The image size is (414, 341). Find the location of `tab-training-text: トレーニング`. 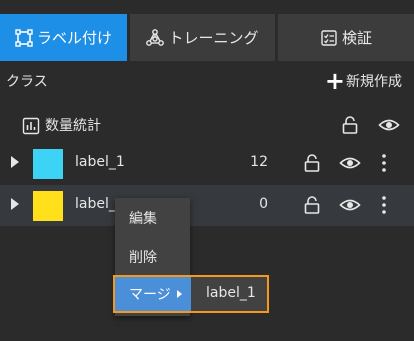

tab-training-text: トレーニング is located at coordinates (213, 38).